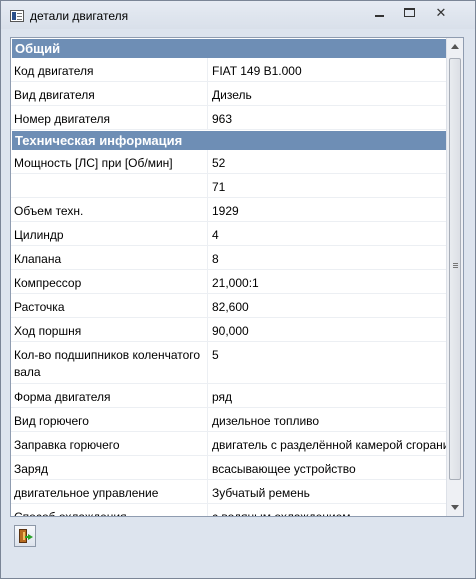 Image resolution: width=476 pixels, height=579 pixels. Describe the element at coordinates (222, 397) in the screenshot. I see `row-value: ряд` at that location.